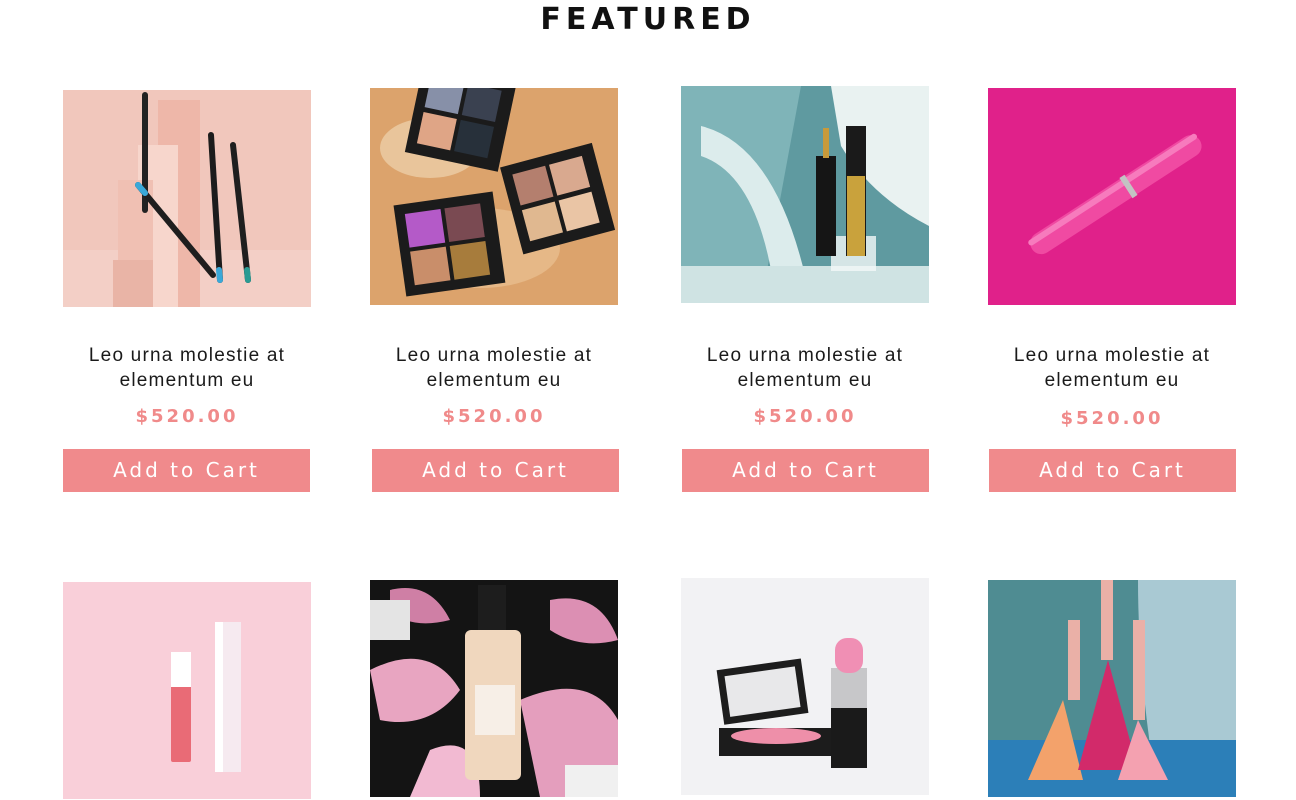 Image resolution: width=1296 pixels, height=800 pixels. I want to click on lip-gloss-photo, so click(805, 194).